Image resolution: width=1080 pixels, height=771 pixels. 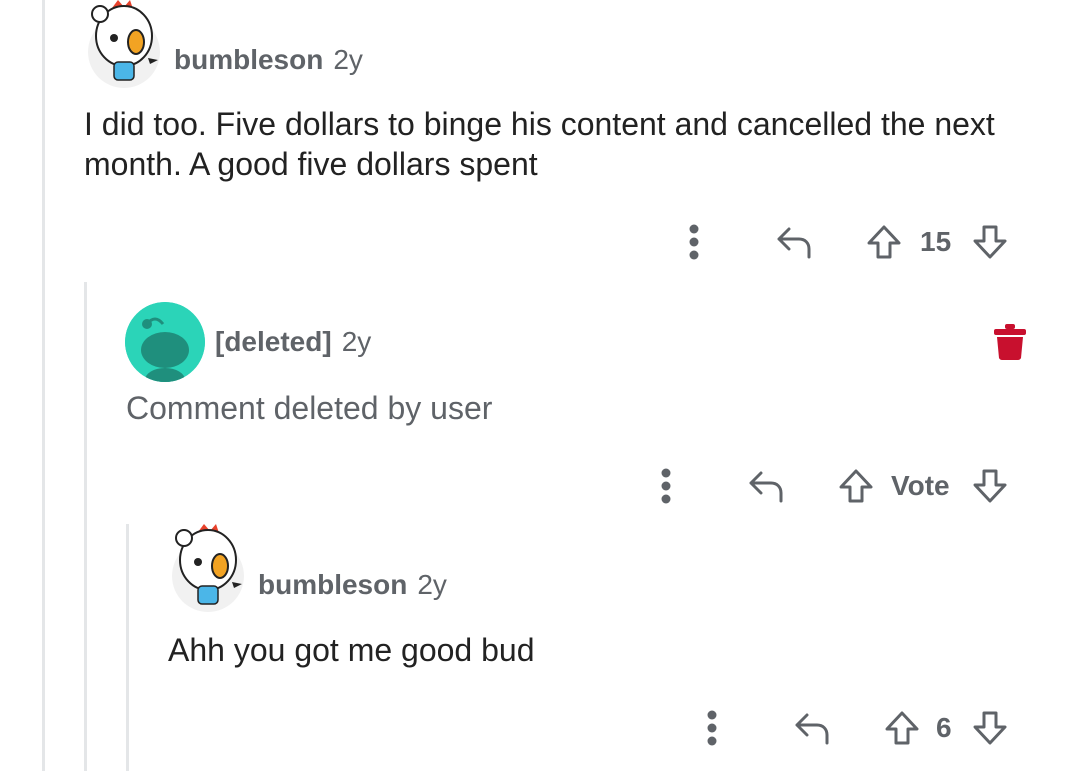 I want to click on vote-label: Vote, so click(x=920, y=485).